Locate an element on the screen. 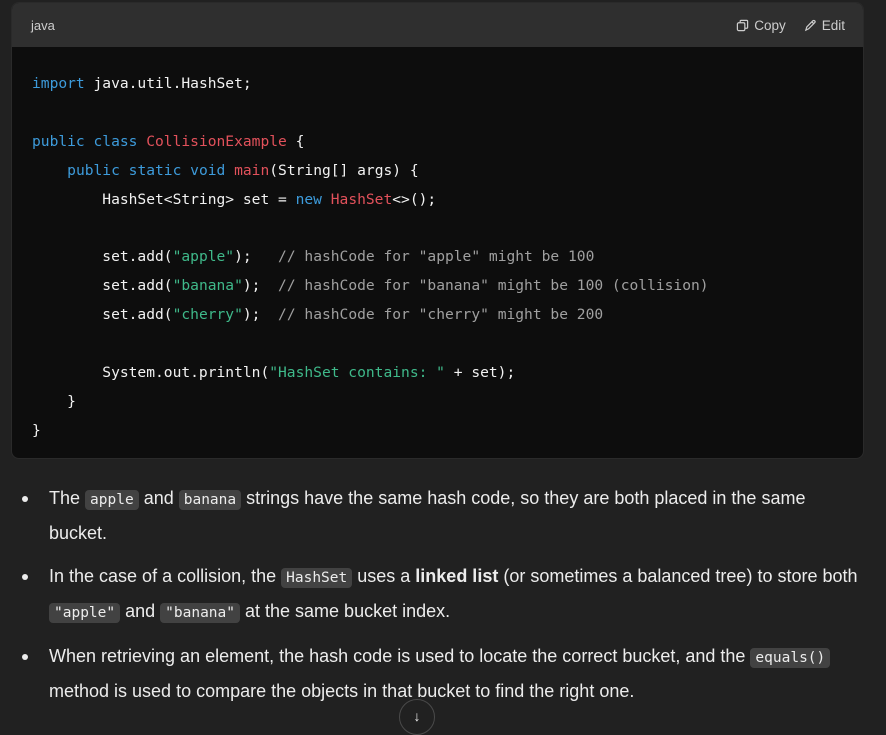 The image size is (886, 735). list-text: uses a is located at coordinates (384, 576).